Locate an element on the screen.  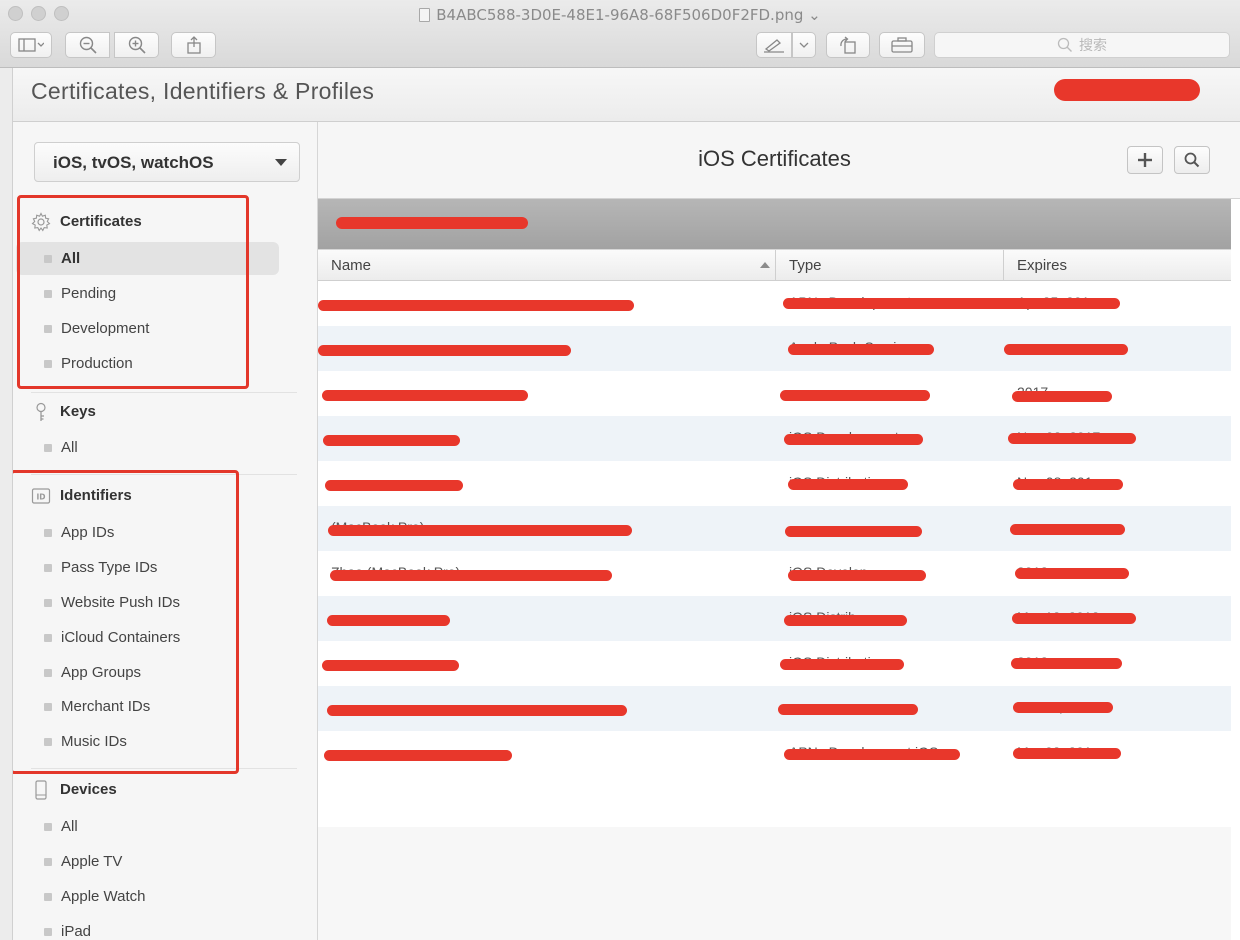
zoom-in-button is located at coordinates (136, 45).